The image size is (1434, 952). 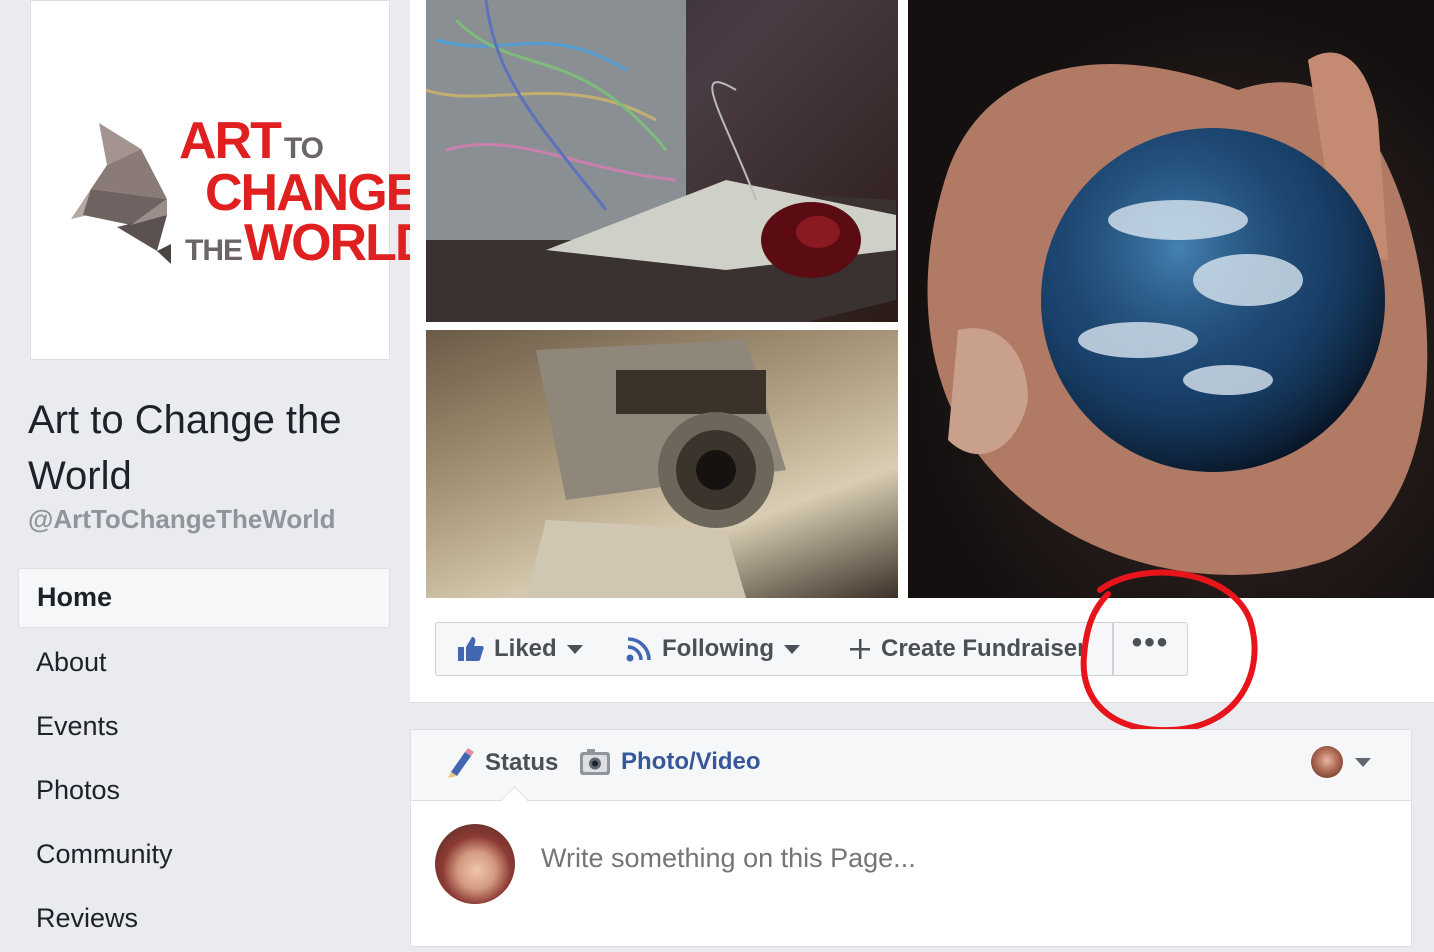 I want to click on page-title: Art to Change the World, so click(x=208, y=448).